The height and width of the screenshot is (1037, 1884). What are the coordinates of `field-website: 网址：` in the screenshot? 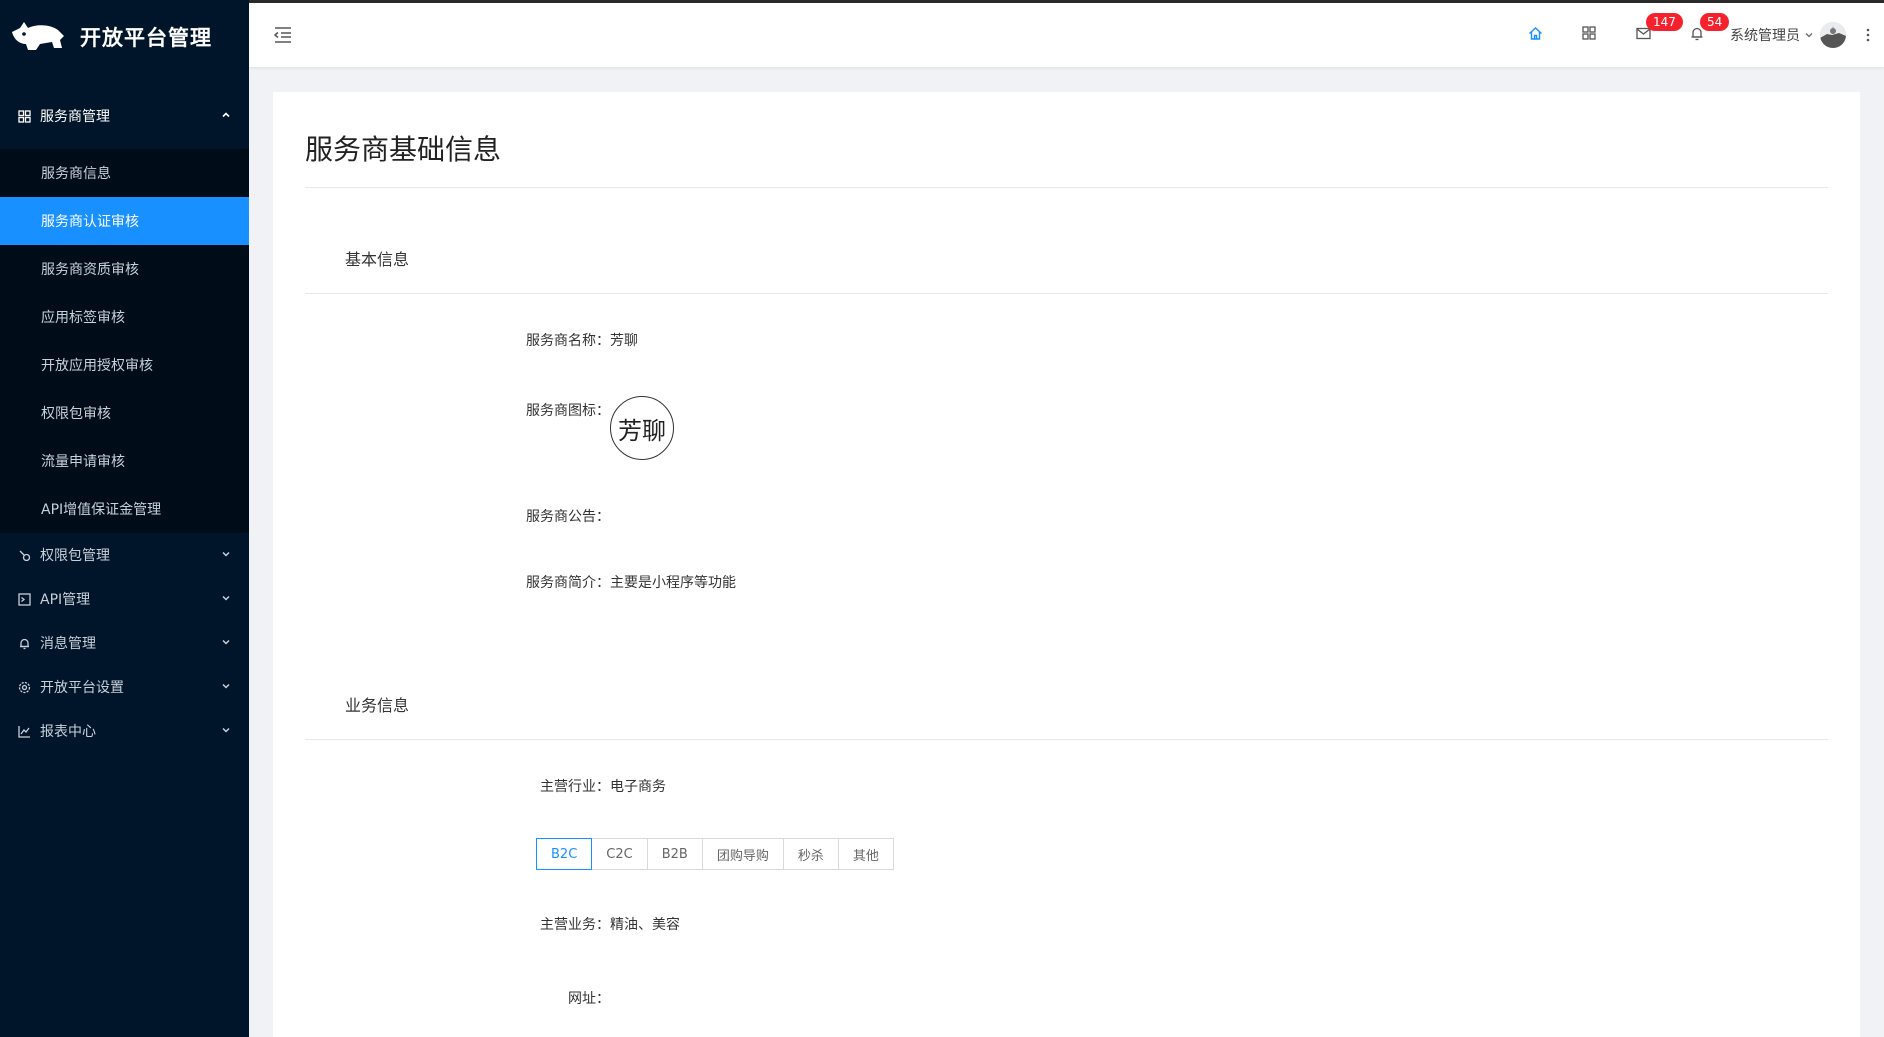 It's located at (1066, 998).